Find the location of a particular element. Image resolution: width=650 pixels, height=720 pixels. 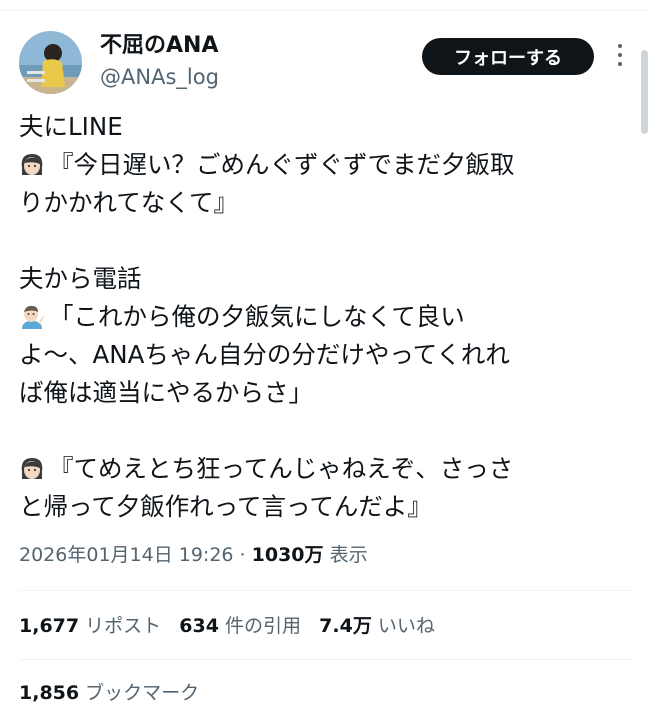

tweet-line-text: 『今日遅い？ごめんぐずぐずでまだ夕飯取 is located at coordinates (282, 164).